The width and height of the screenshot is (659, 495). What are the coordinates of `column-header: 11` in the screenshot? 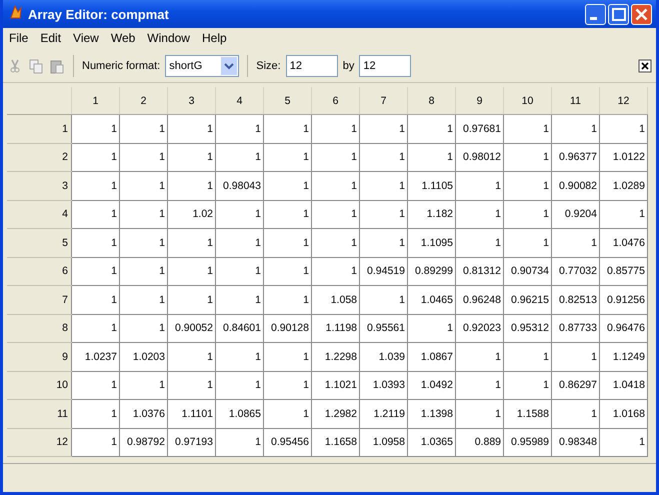 It's located at (576, 100).